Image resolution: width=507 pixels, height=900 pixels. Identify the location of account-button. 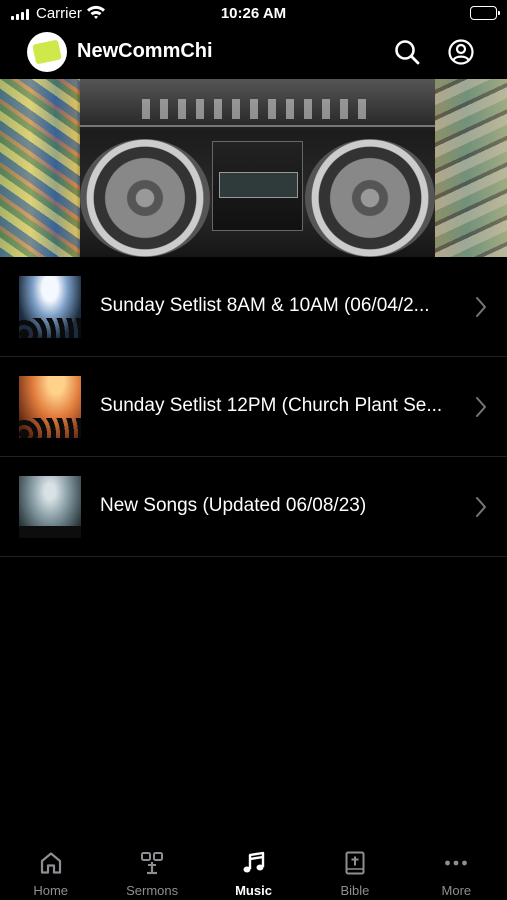
(461, 52).